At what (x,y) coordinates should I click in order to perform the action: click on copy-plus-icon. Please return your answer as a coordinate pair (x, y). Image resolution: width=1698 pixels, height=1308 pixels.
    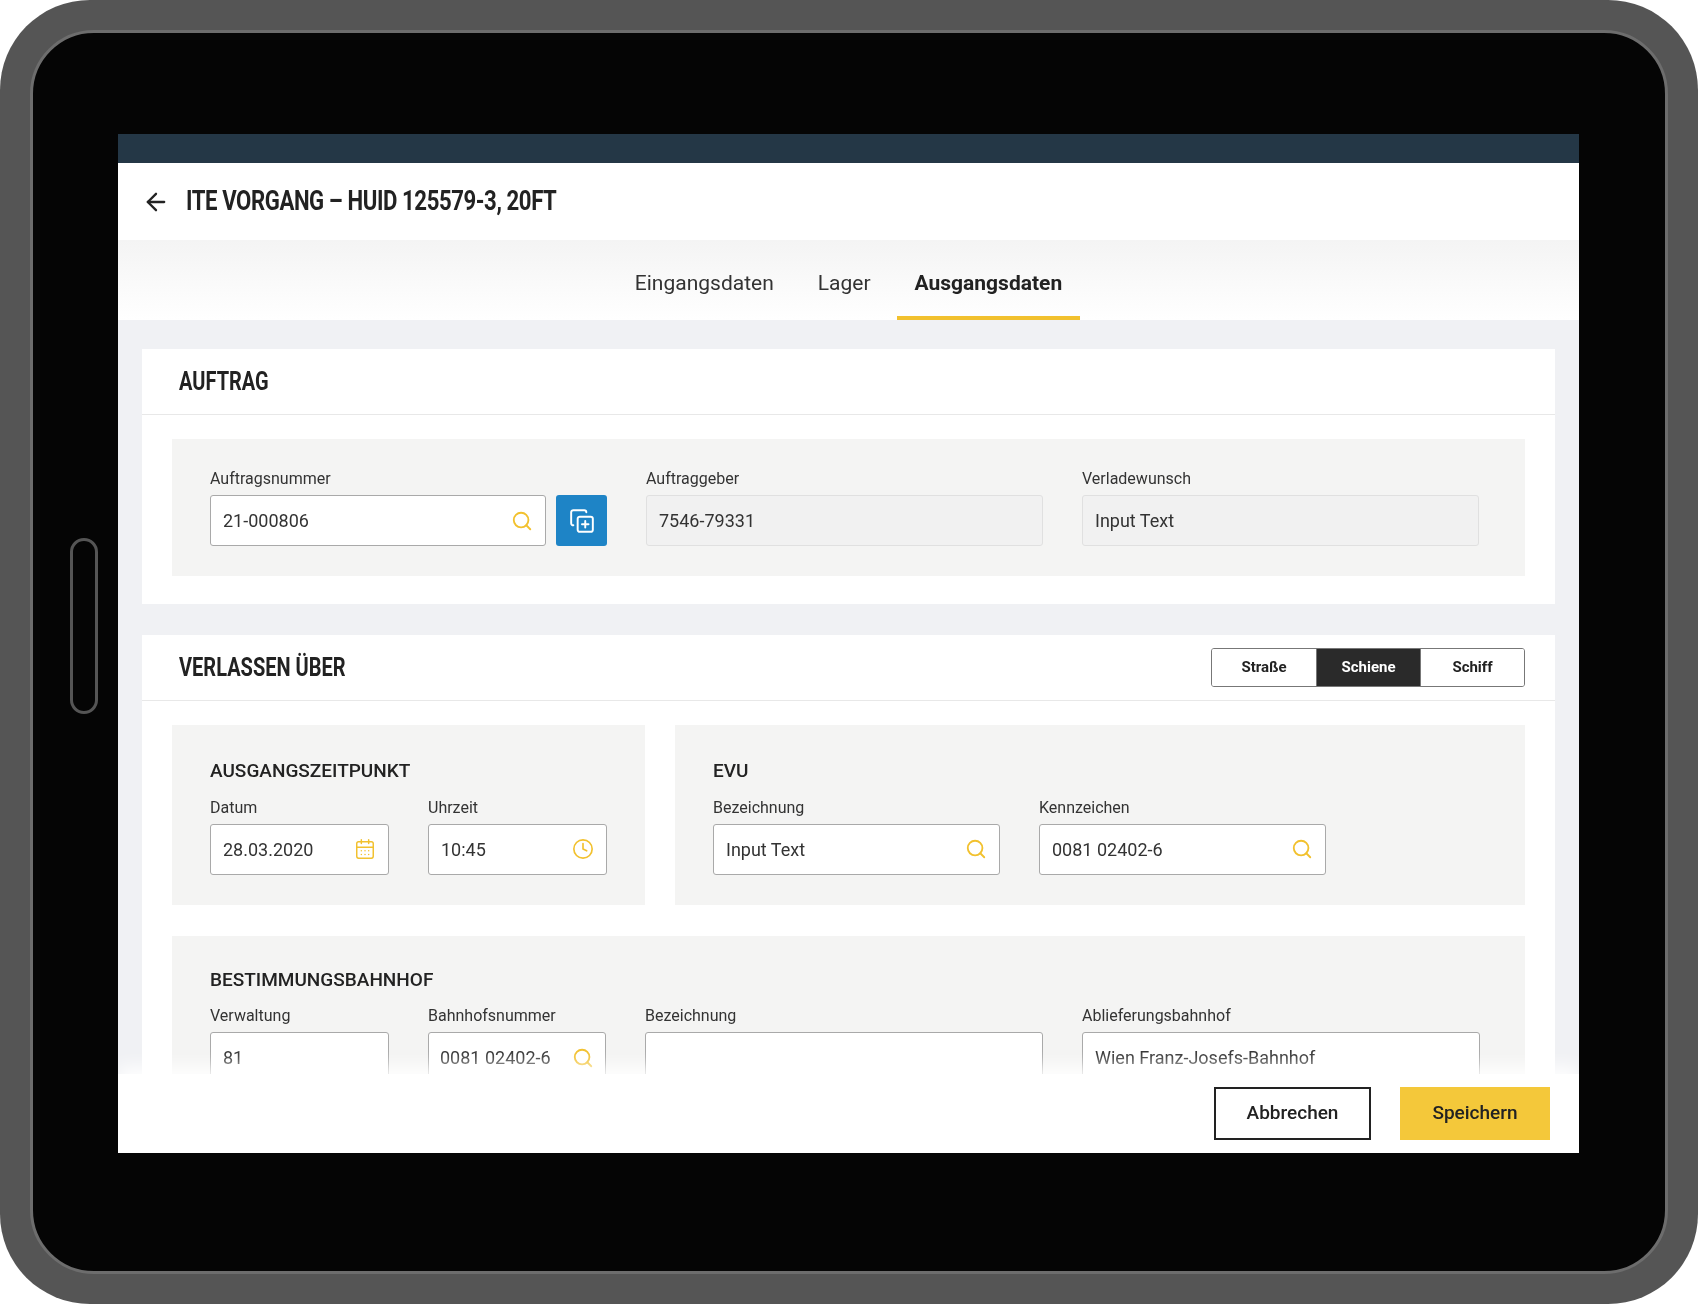
    Looking at the image, I should click on (581, 520).